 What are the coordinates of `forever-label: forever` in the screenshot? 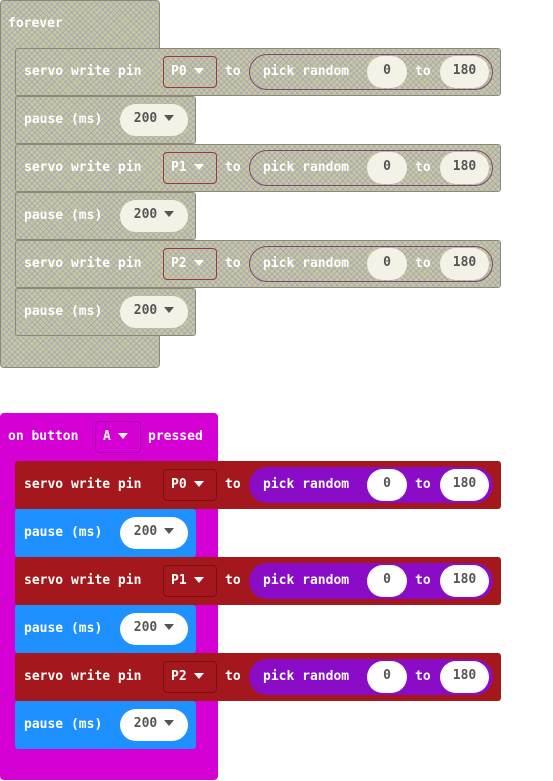 It's located at (35, 23).